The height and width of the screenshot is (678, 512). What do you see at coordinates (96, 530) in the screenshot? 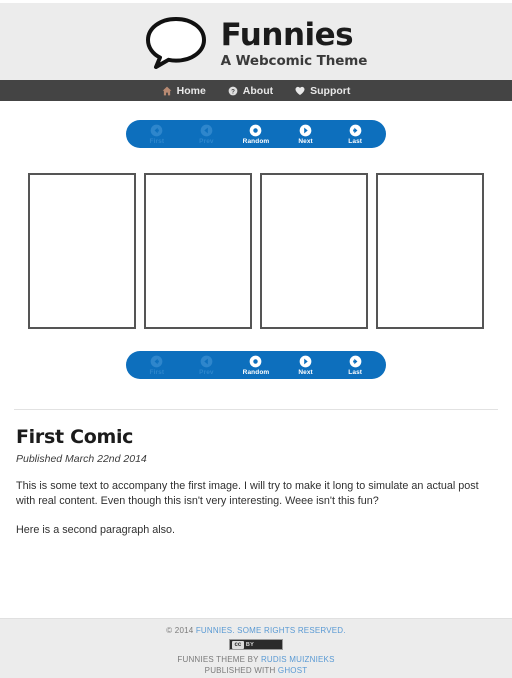
I see `post-paragraph-2: Here is a second paragraph also.` at bounding box center [96, 530].